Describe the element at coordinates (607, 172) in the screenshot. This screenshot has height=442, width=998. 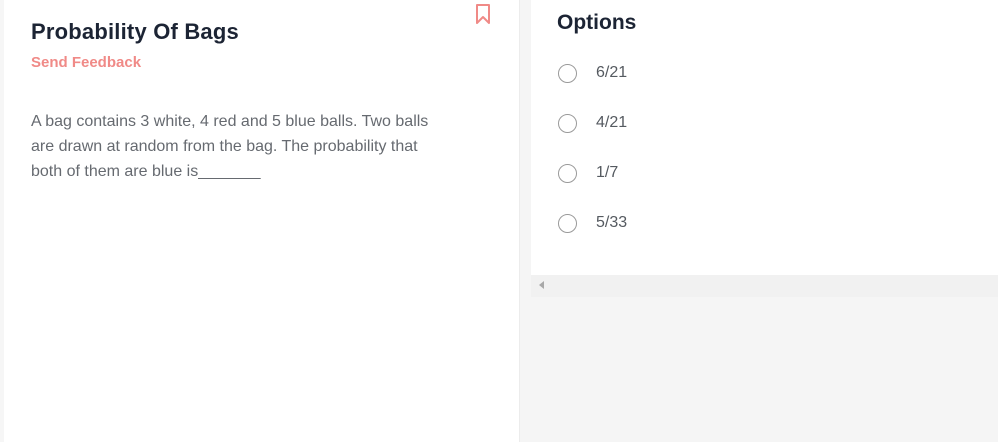
I see `option-label: 1/7` at that location.